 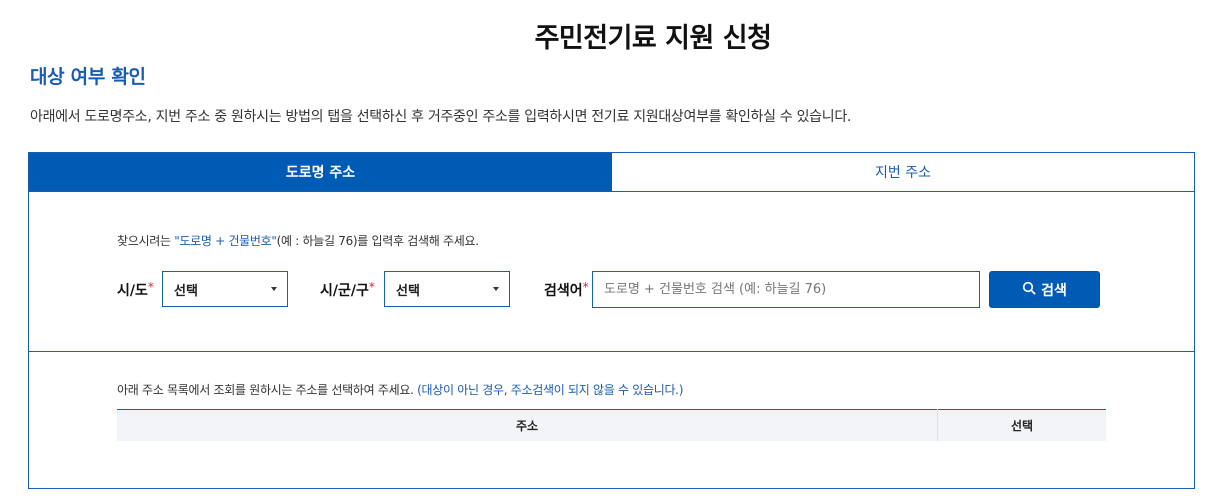 What do you see at coordinates (447, 289) in the screenshot?
I see `sigungu-select: 선택` at bounding box center [447, 289].